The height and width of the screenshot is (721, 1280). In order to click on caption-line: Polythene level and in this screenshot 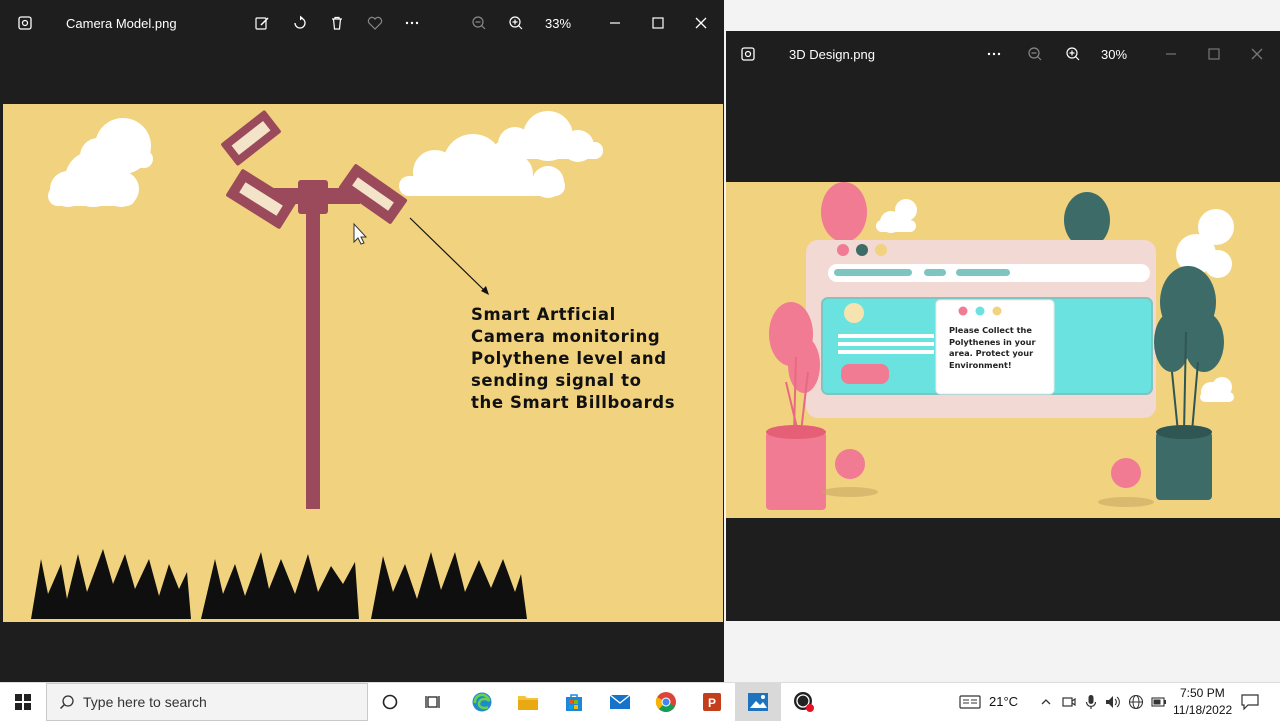, I will do `click(569, 358)`.